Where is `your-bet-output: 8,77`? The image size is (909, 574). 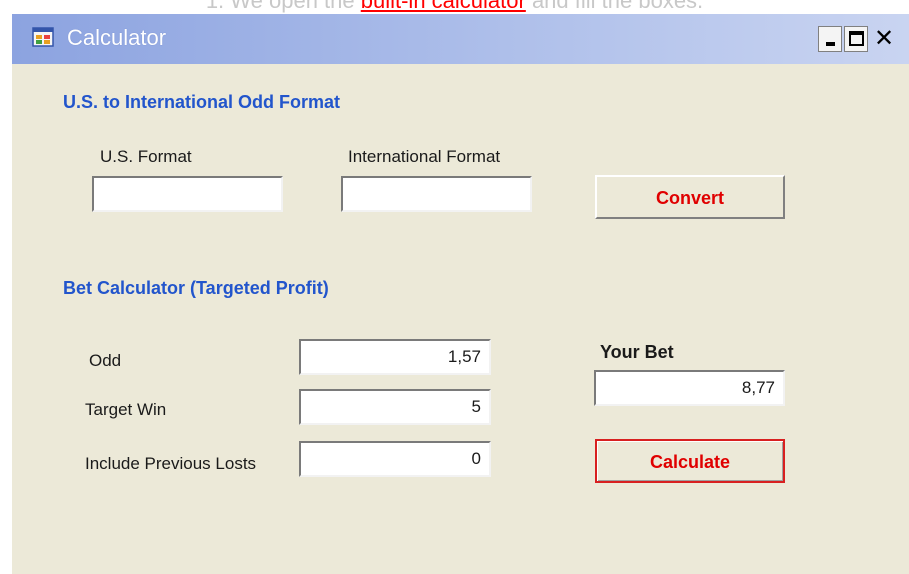
your-bet-output: 8,77 is located at coordinates (689, 388).